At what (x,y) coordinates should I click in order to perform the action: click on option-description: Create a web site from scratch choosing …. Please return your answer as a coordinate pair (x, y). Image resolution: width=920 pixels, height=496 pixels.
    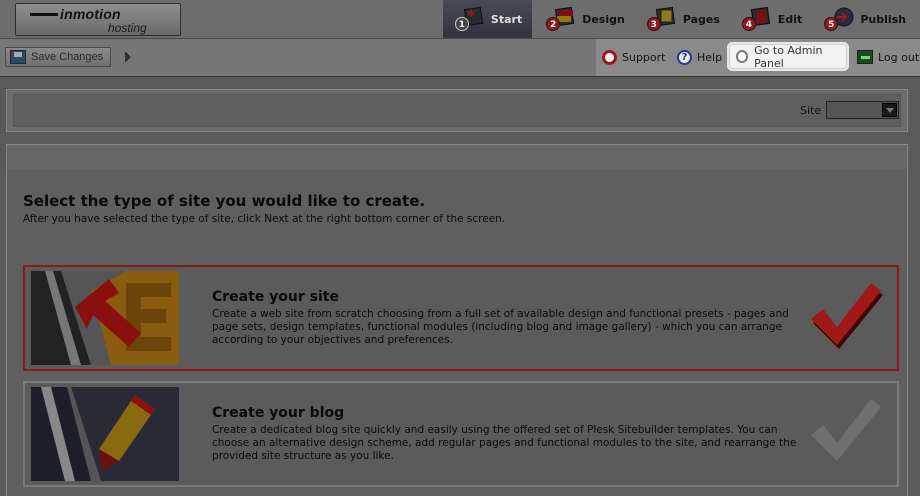
    Looking at the image, I should click on (500, 327).